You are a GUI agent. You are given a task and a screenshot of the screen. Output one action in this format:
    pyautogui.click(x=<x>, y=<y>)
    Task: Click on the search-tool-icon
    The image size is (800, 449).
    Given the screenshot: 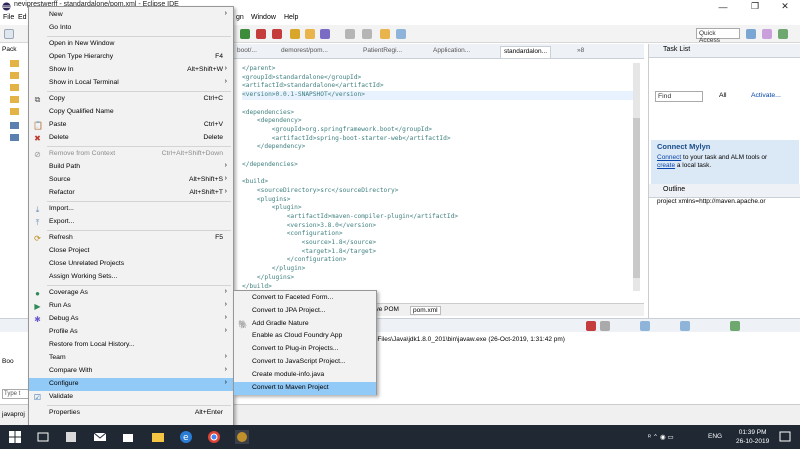 What is the action you would take?
    pyautogui.click(x=325, y=34)
    